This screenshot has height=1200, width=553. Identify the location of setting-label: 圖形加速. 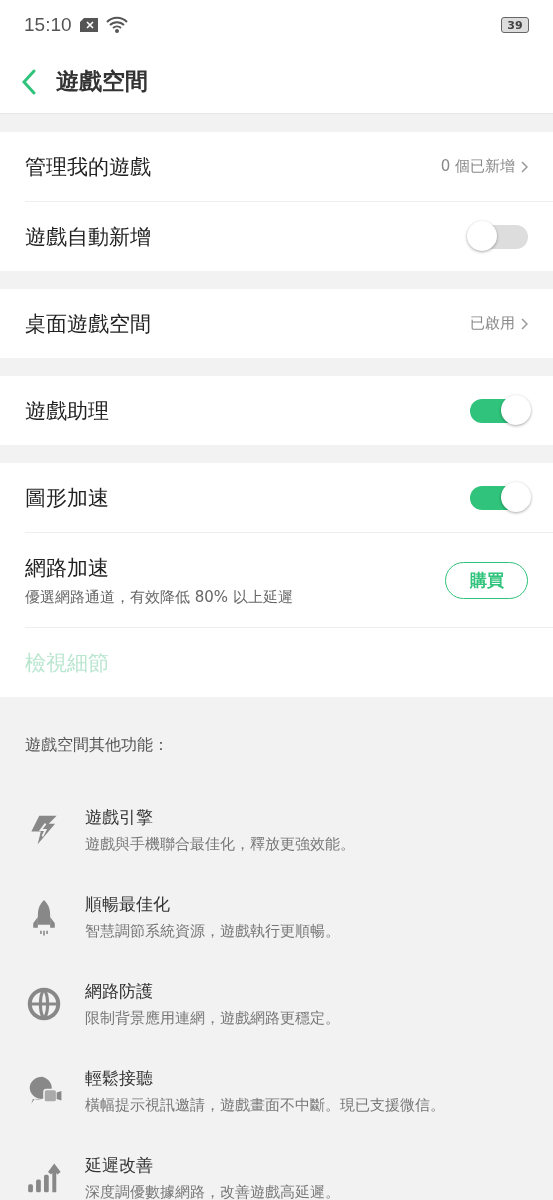
(67, 498).